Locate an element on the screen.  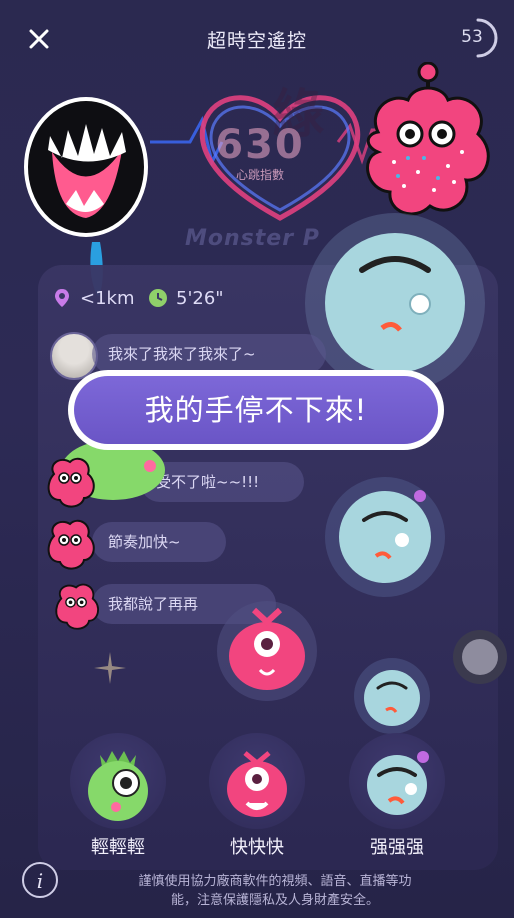
heartbeat-score: 630 is located at coordinates (260, 145).